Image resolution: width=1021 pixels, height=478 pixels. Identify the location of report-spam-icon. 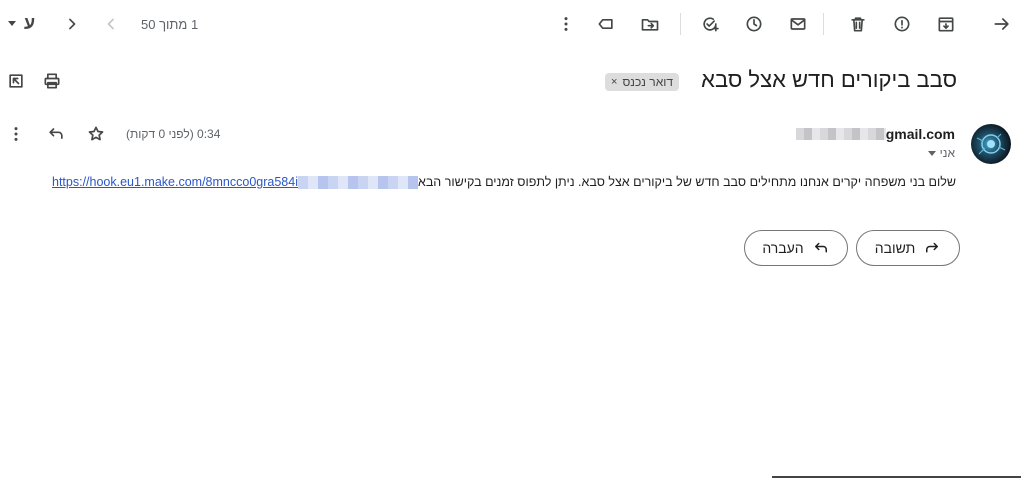
(902, 24).